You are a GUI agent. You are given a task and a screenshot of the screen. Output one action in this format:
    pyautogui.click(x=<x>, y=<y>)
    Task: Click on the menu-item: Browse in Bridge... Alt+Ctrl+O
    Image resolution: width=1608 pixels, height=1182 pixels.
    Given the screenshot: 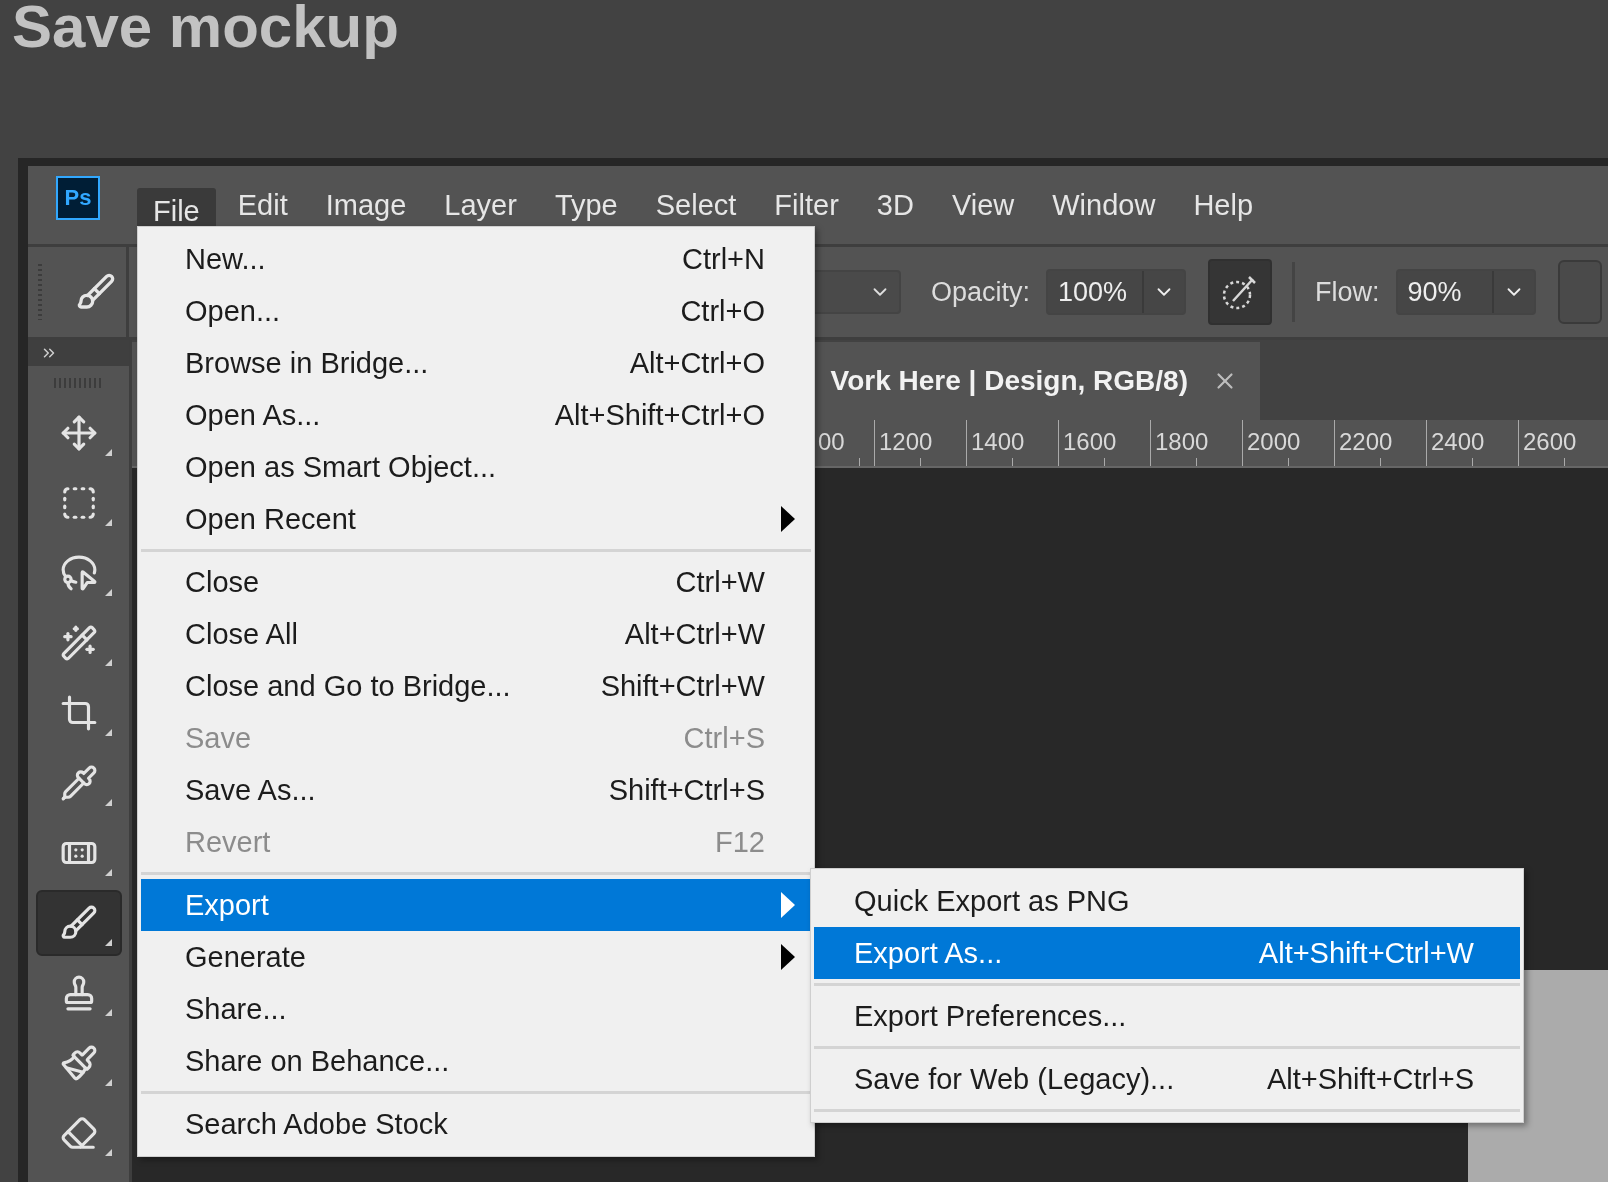 What is the action you would take?
    pyautogui.click(x=476, y=363)
    